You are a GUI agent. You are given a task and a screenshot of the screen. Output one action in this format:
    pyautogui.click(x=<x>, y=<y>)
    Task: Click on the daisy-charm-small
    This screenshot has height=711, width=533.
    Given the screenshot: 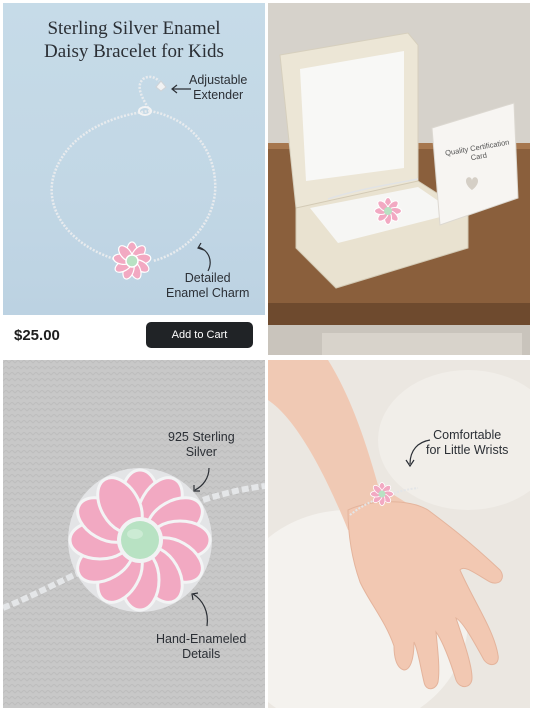 What is the action you would take?
    pyautogui.click(x=132, y=260)
    